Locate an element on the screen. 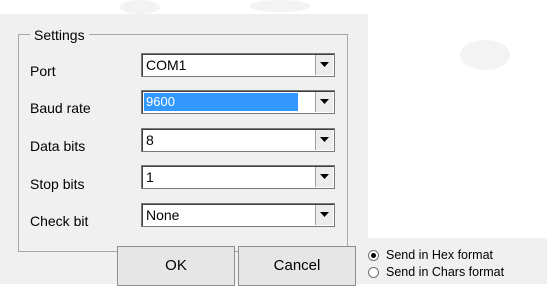 The height and width of the screenshot is (286, 547). data-bits-value: 8 is located at coordinates (150, 140).